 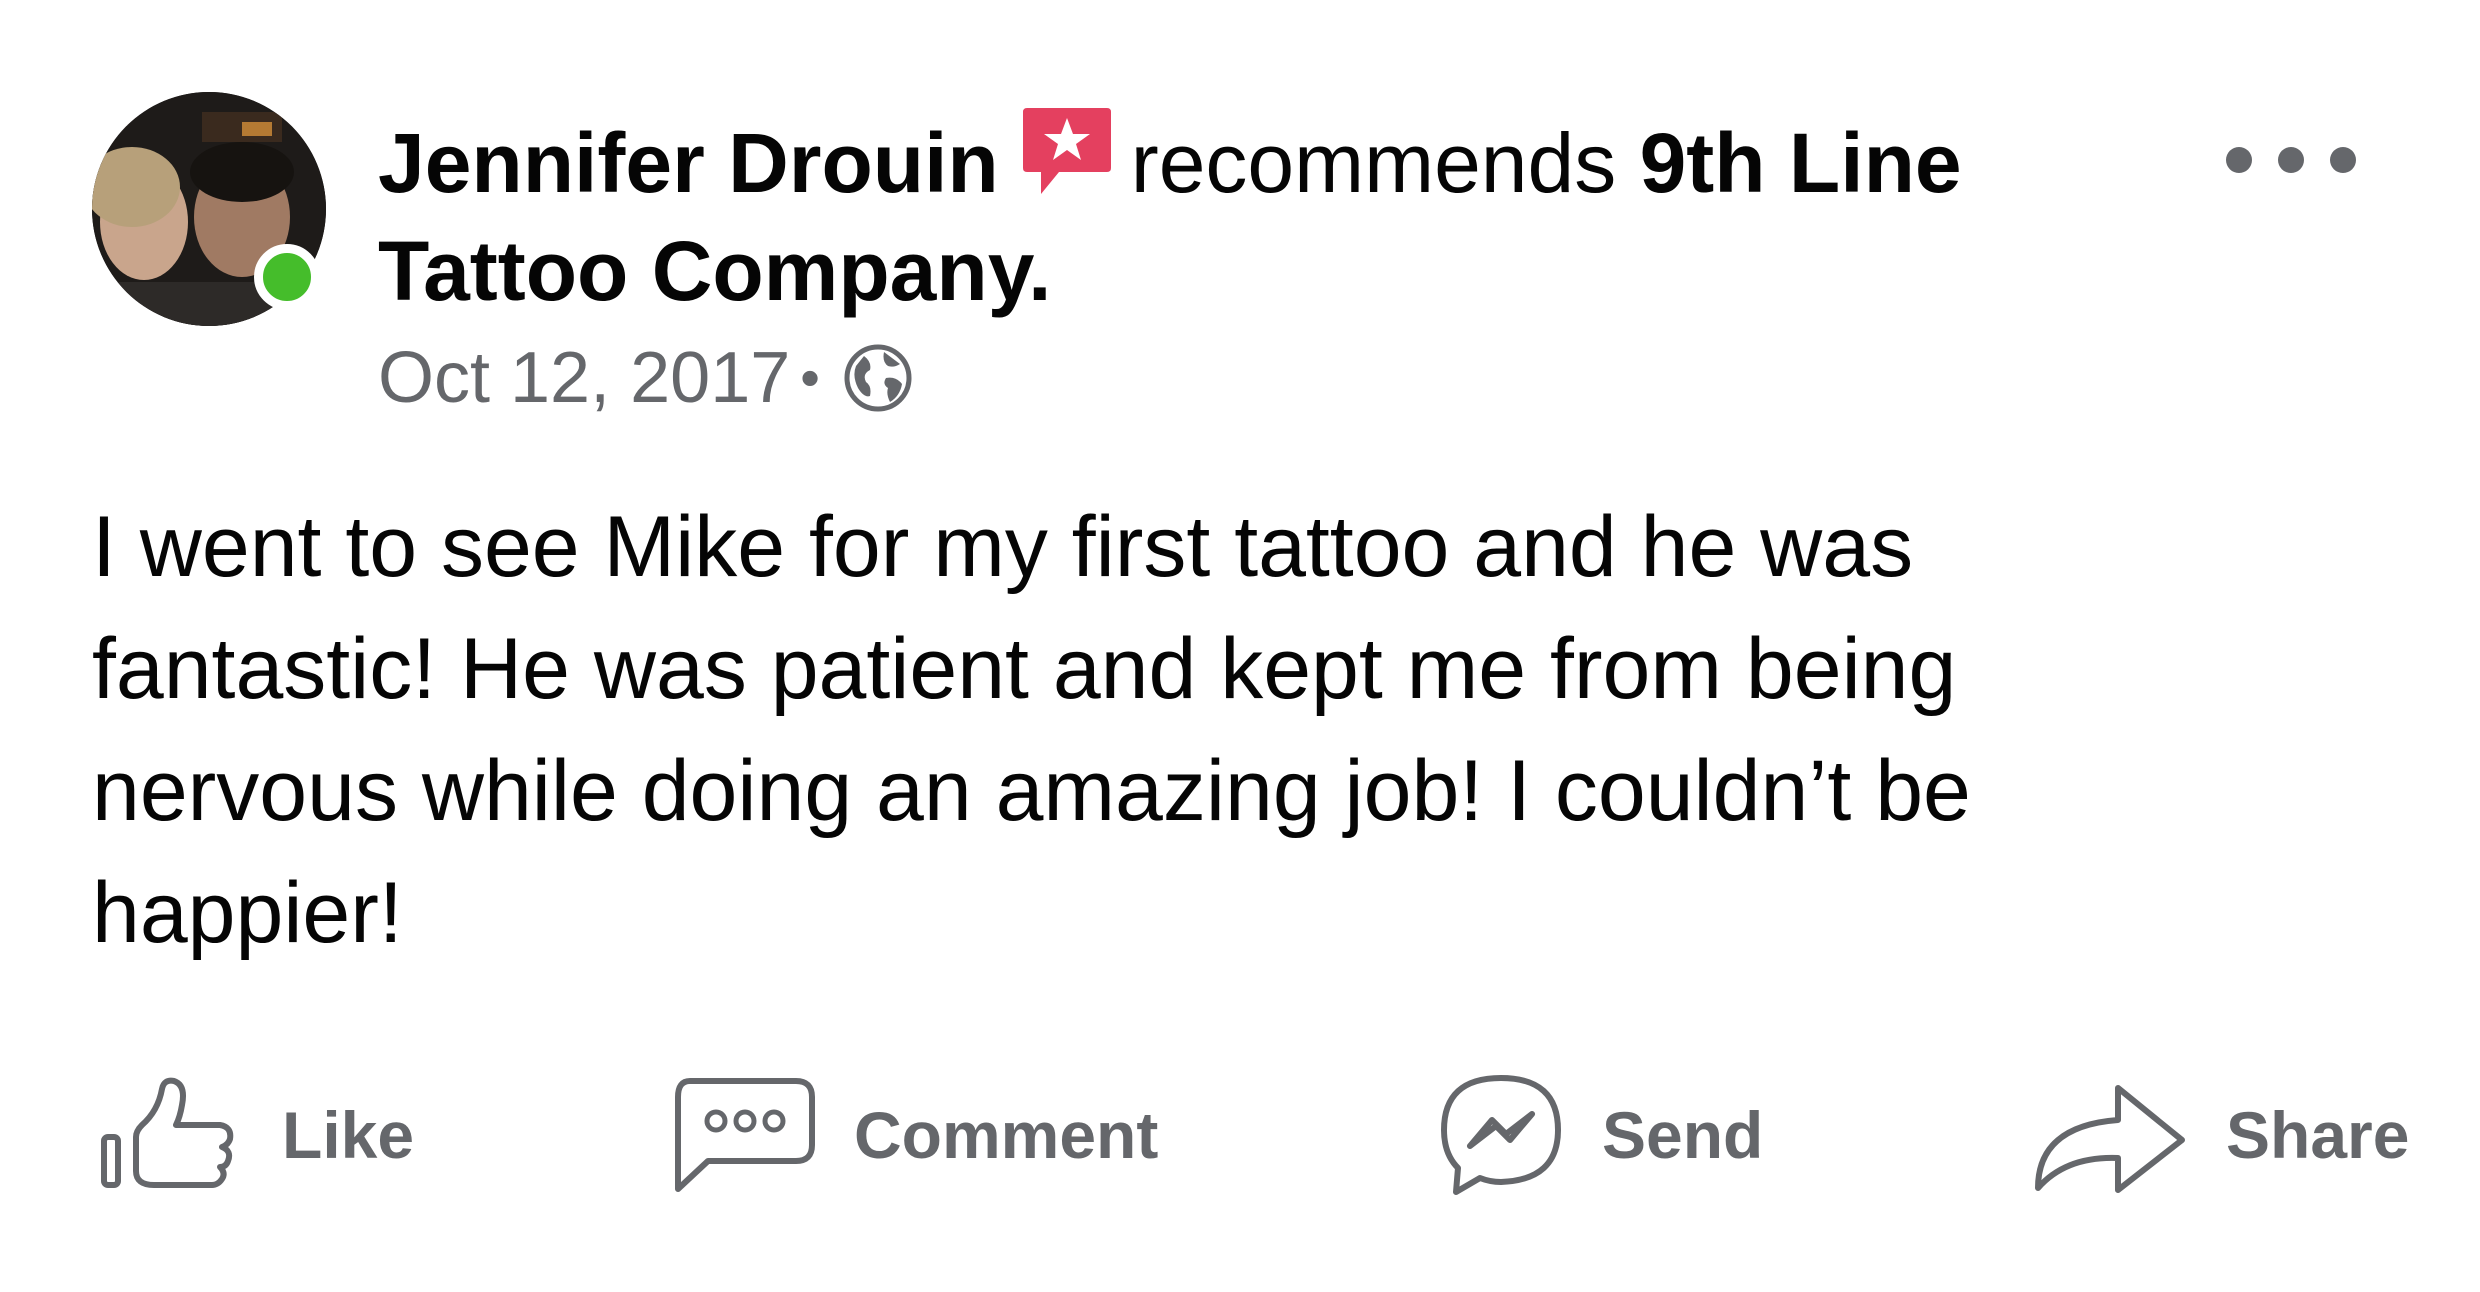 I want to click on send-button: Send, so click(x=1599, y=1135).